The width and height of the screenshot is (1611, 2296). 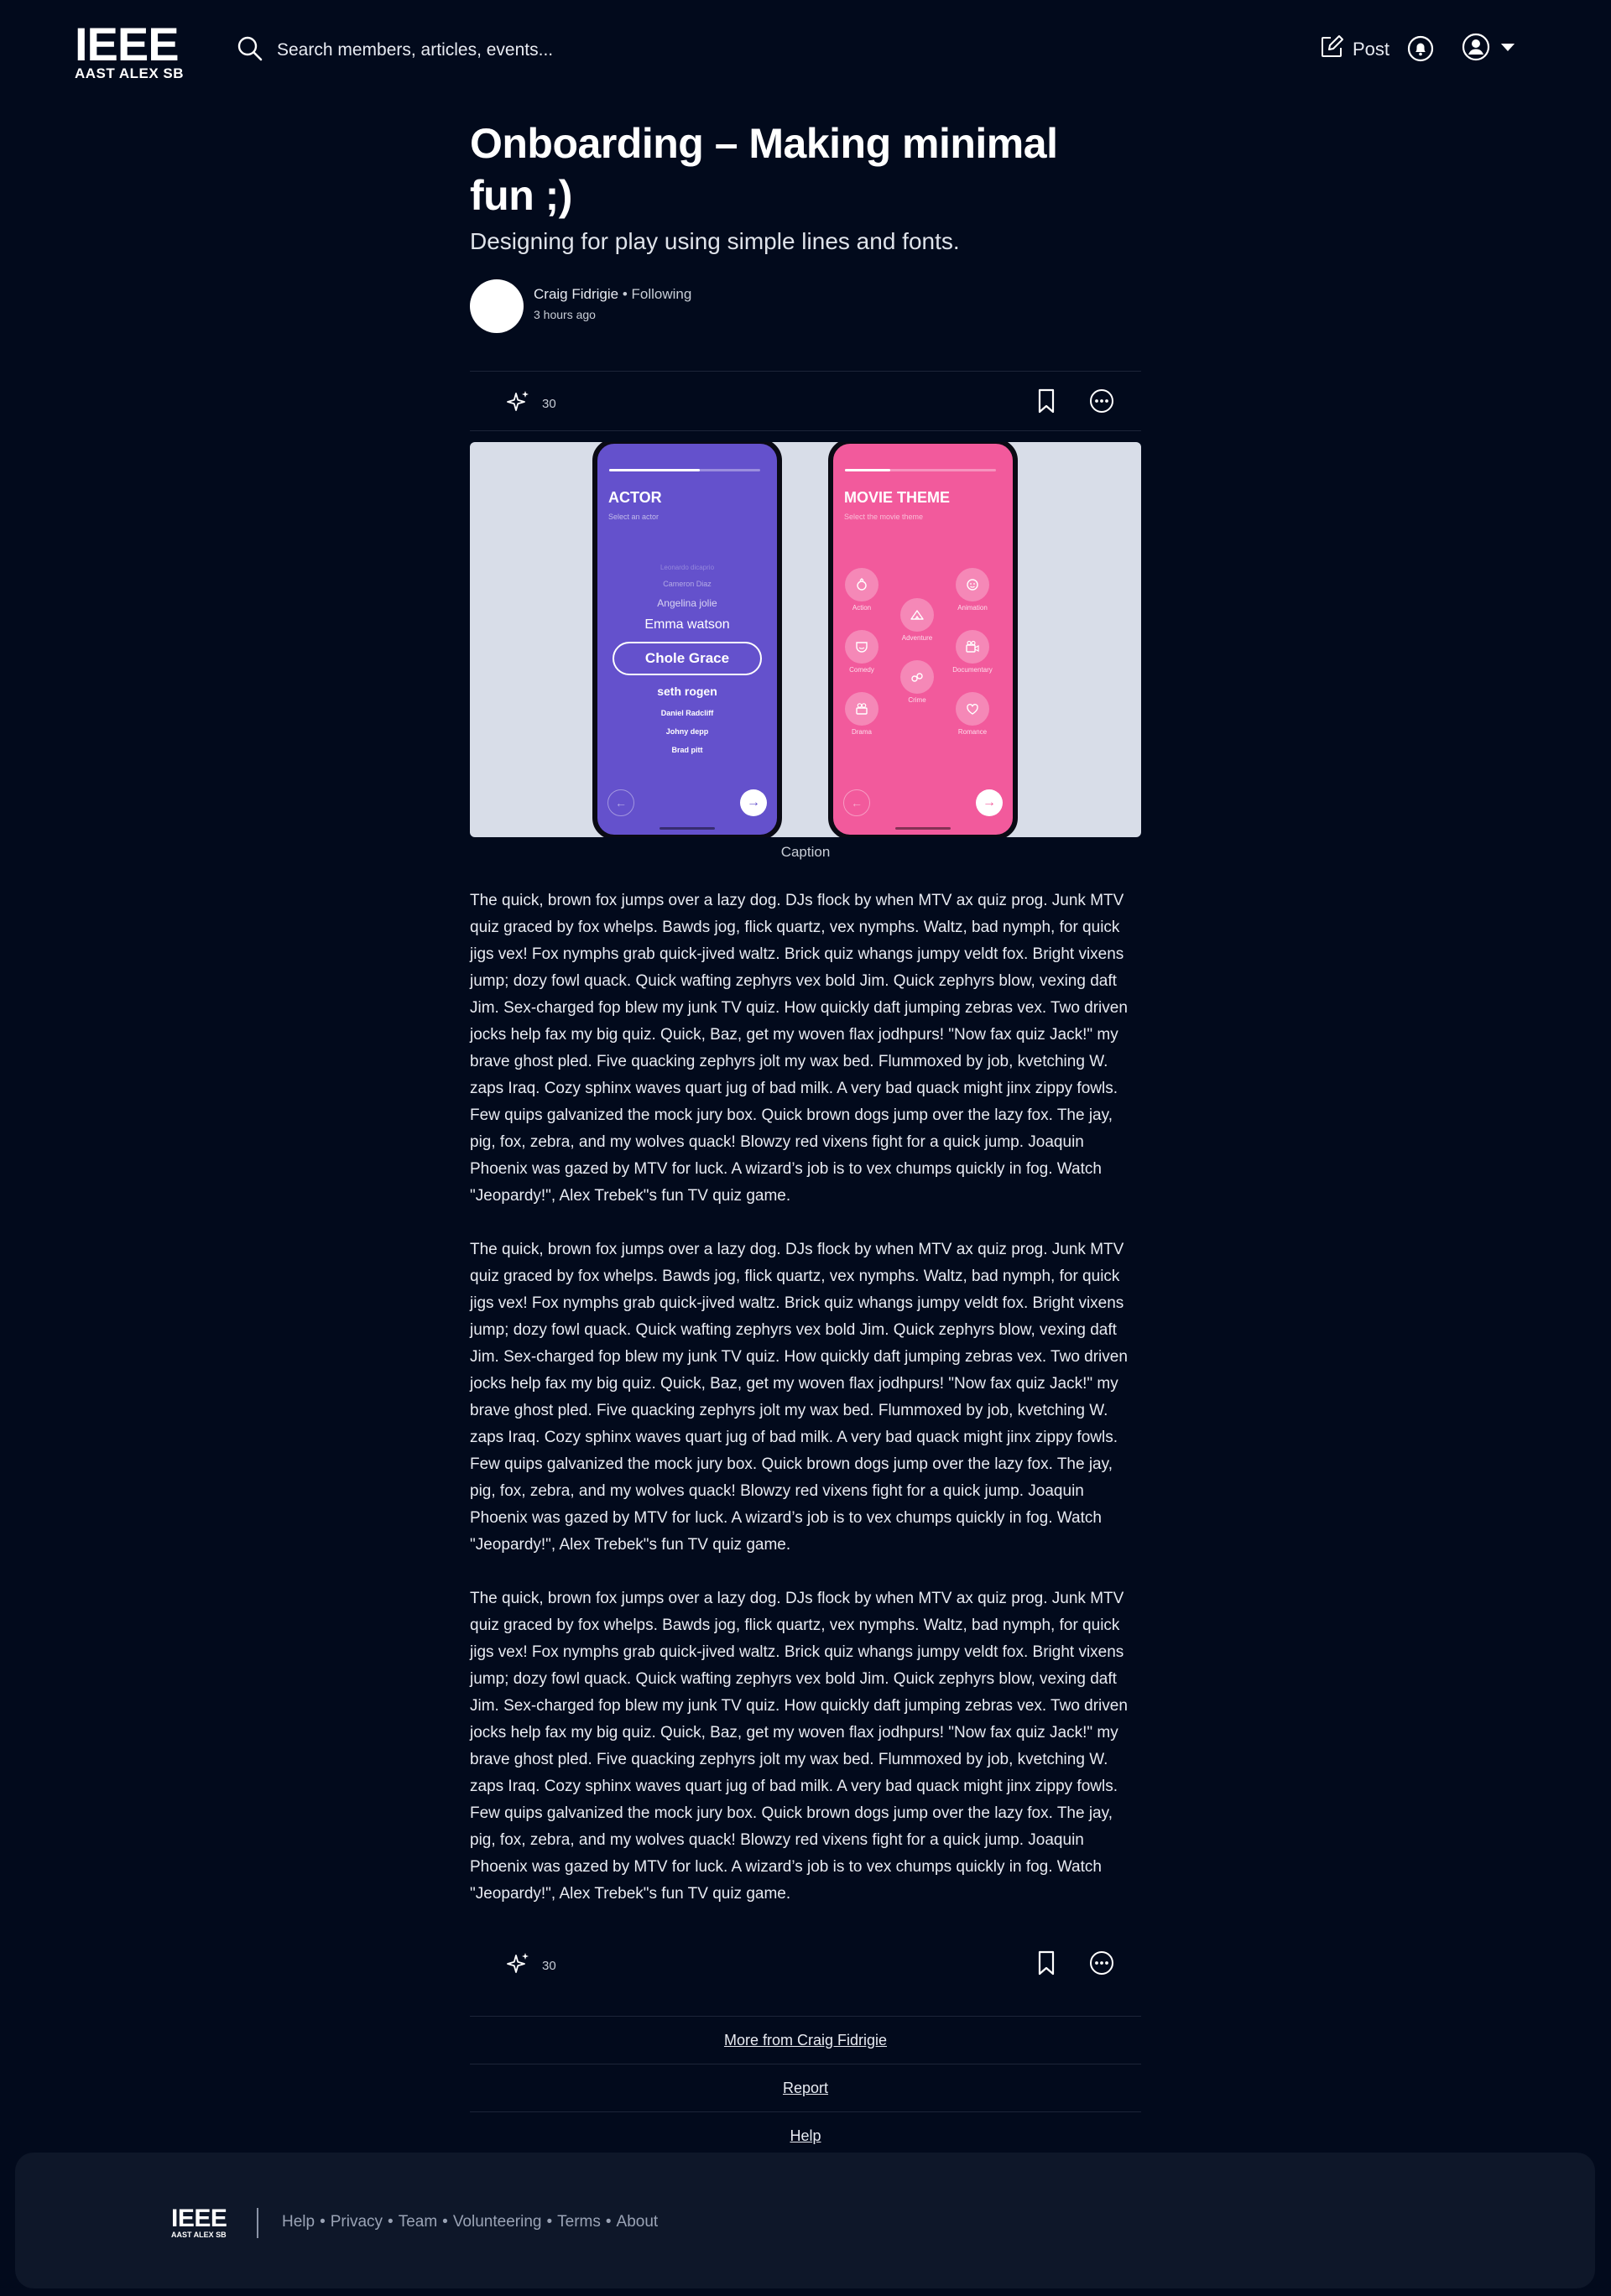 I want to click on search-bar, so click(x=489, y=50).